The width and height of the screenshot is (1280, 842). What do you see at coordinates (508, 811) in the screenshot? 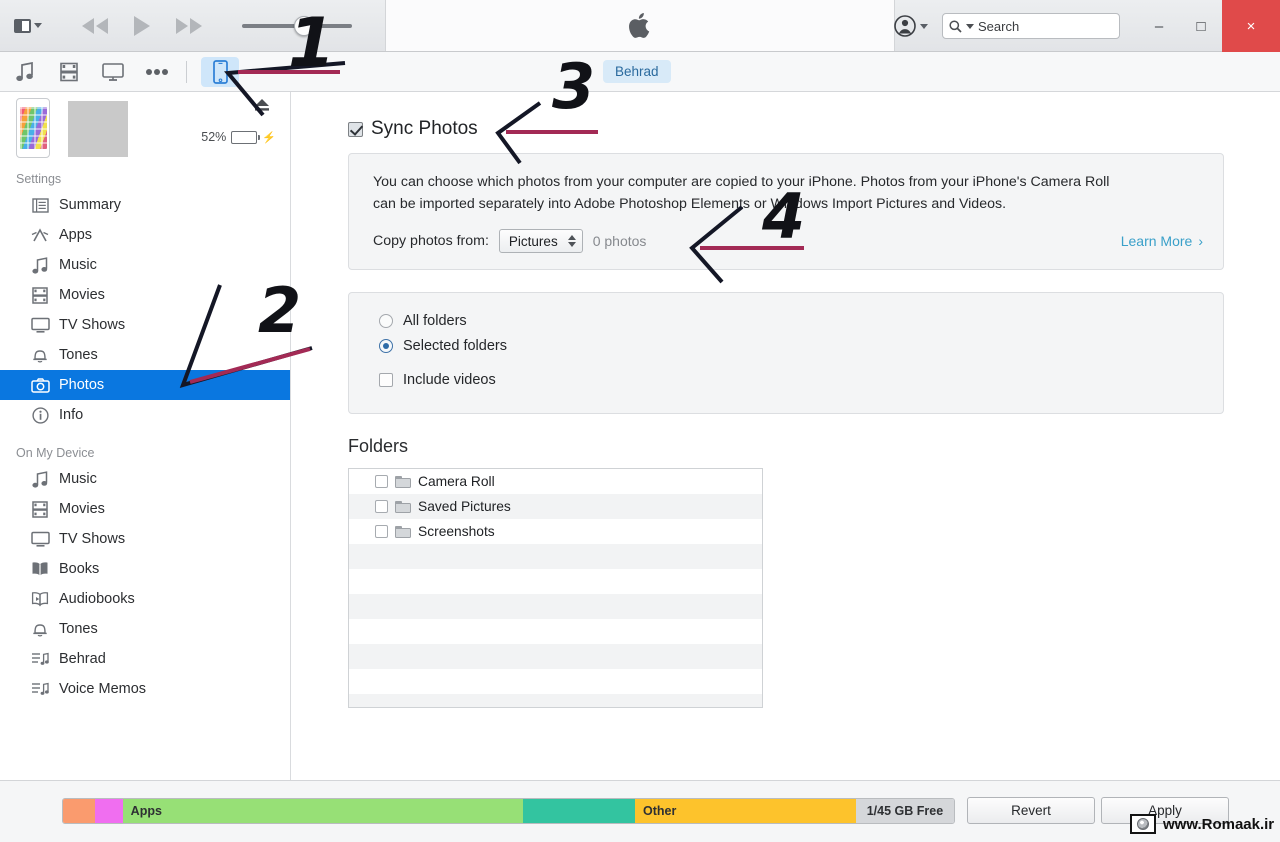
I see `storage-capacity-bar: Apps Other 1/45 GB Free` at bounding box center [508, 811].